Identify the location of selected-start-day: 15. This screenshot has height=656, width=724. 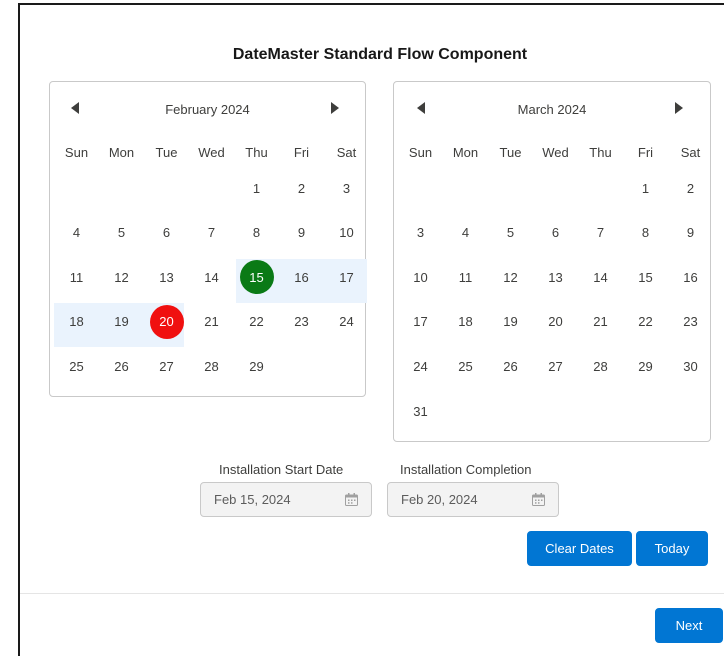
(256, 277).